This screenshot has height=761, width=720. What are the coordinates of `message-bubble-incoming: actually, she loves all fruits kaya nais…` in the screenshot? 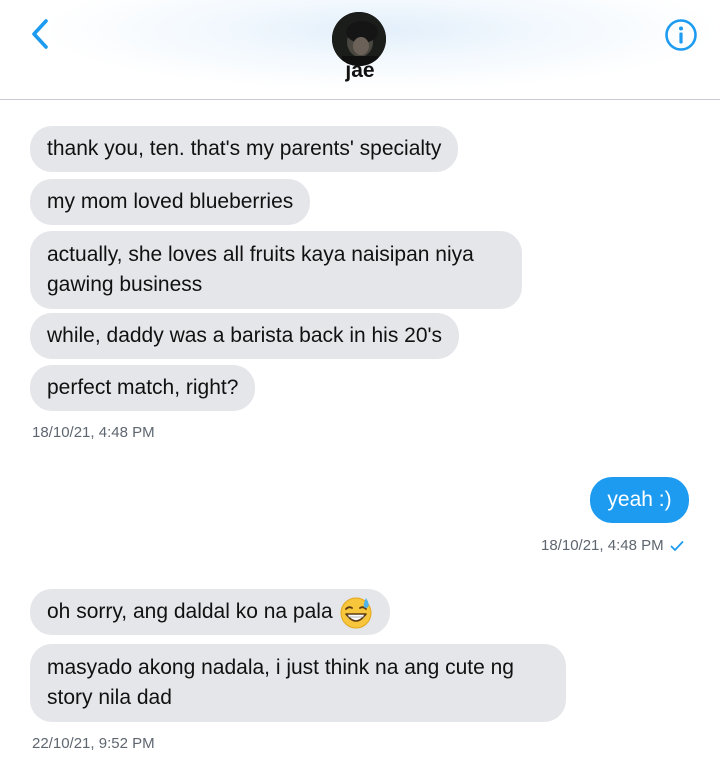 It's located at (276, 270).